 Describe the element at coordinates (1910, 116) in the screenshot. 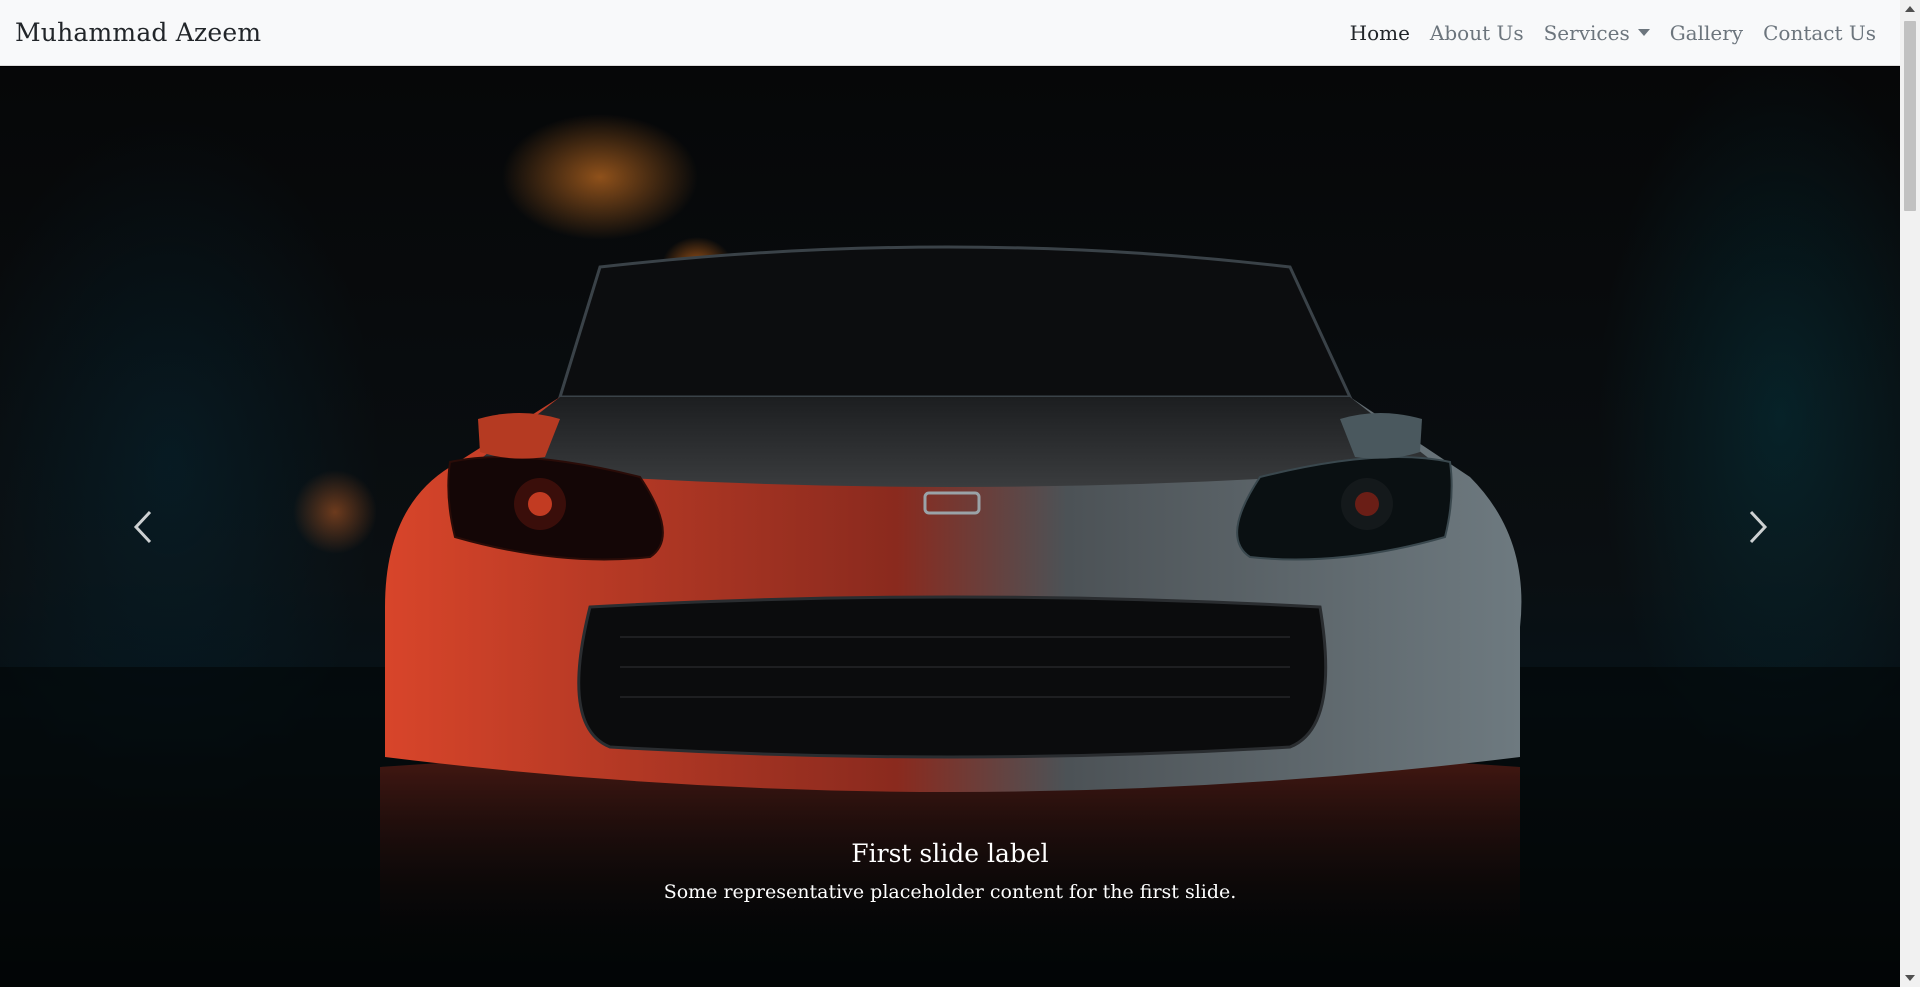

I see `scrollbar-thumb` at that location.